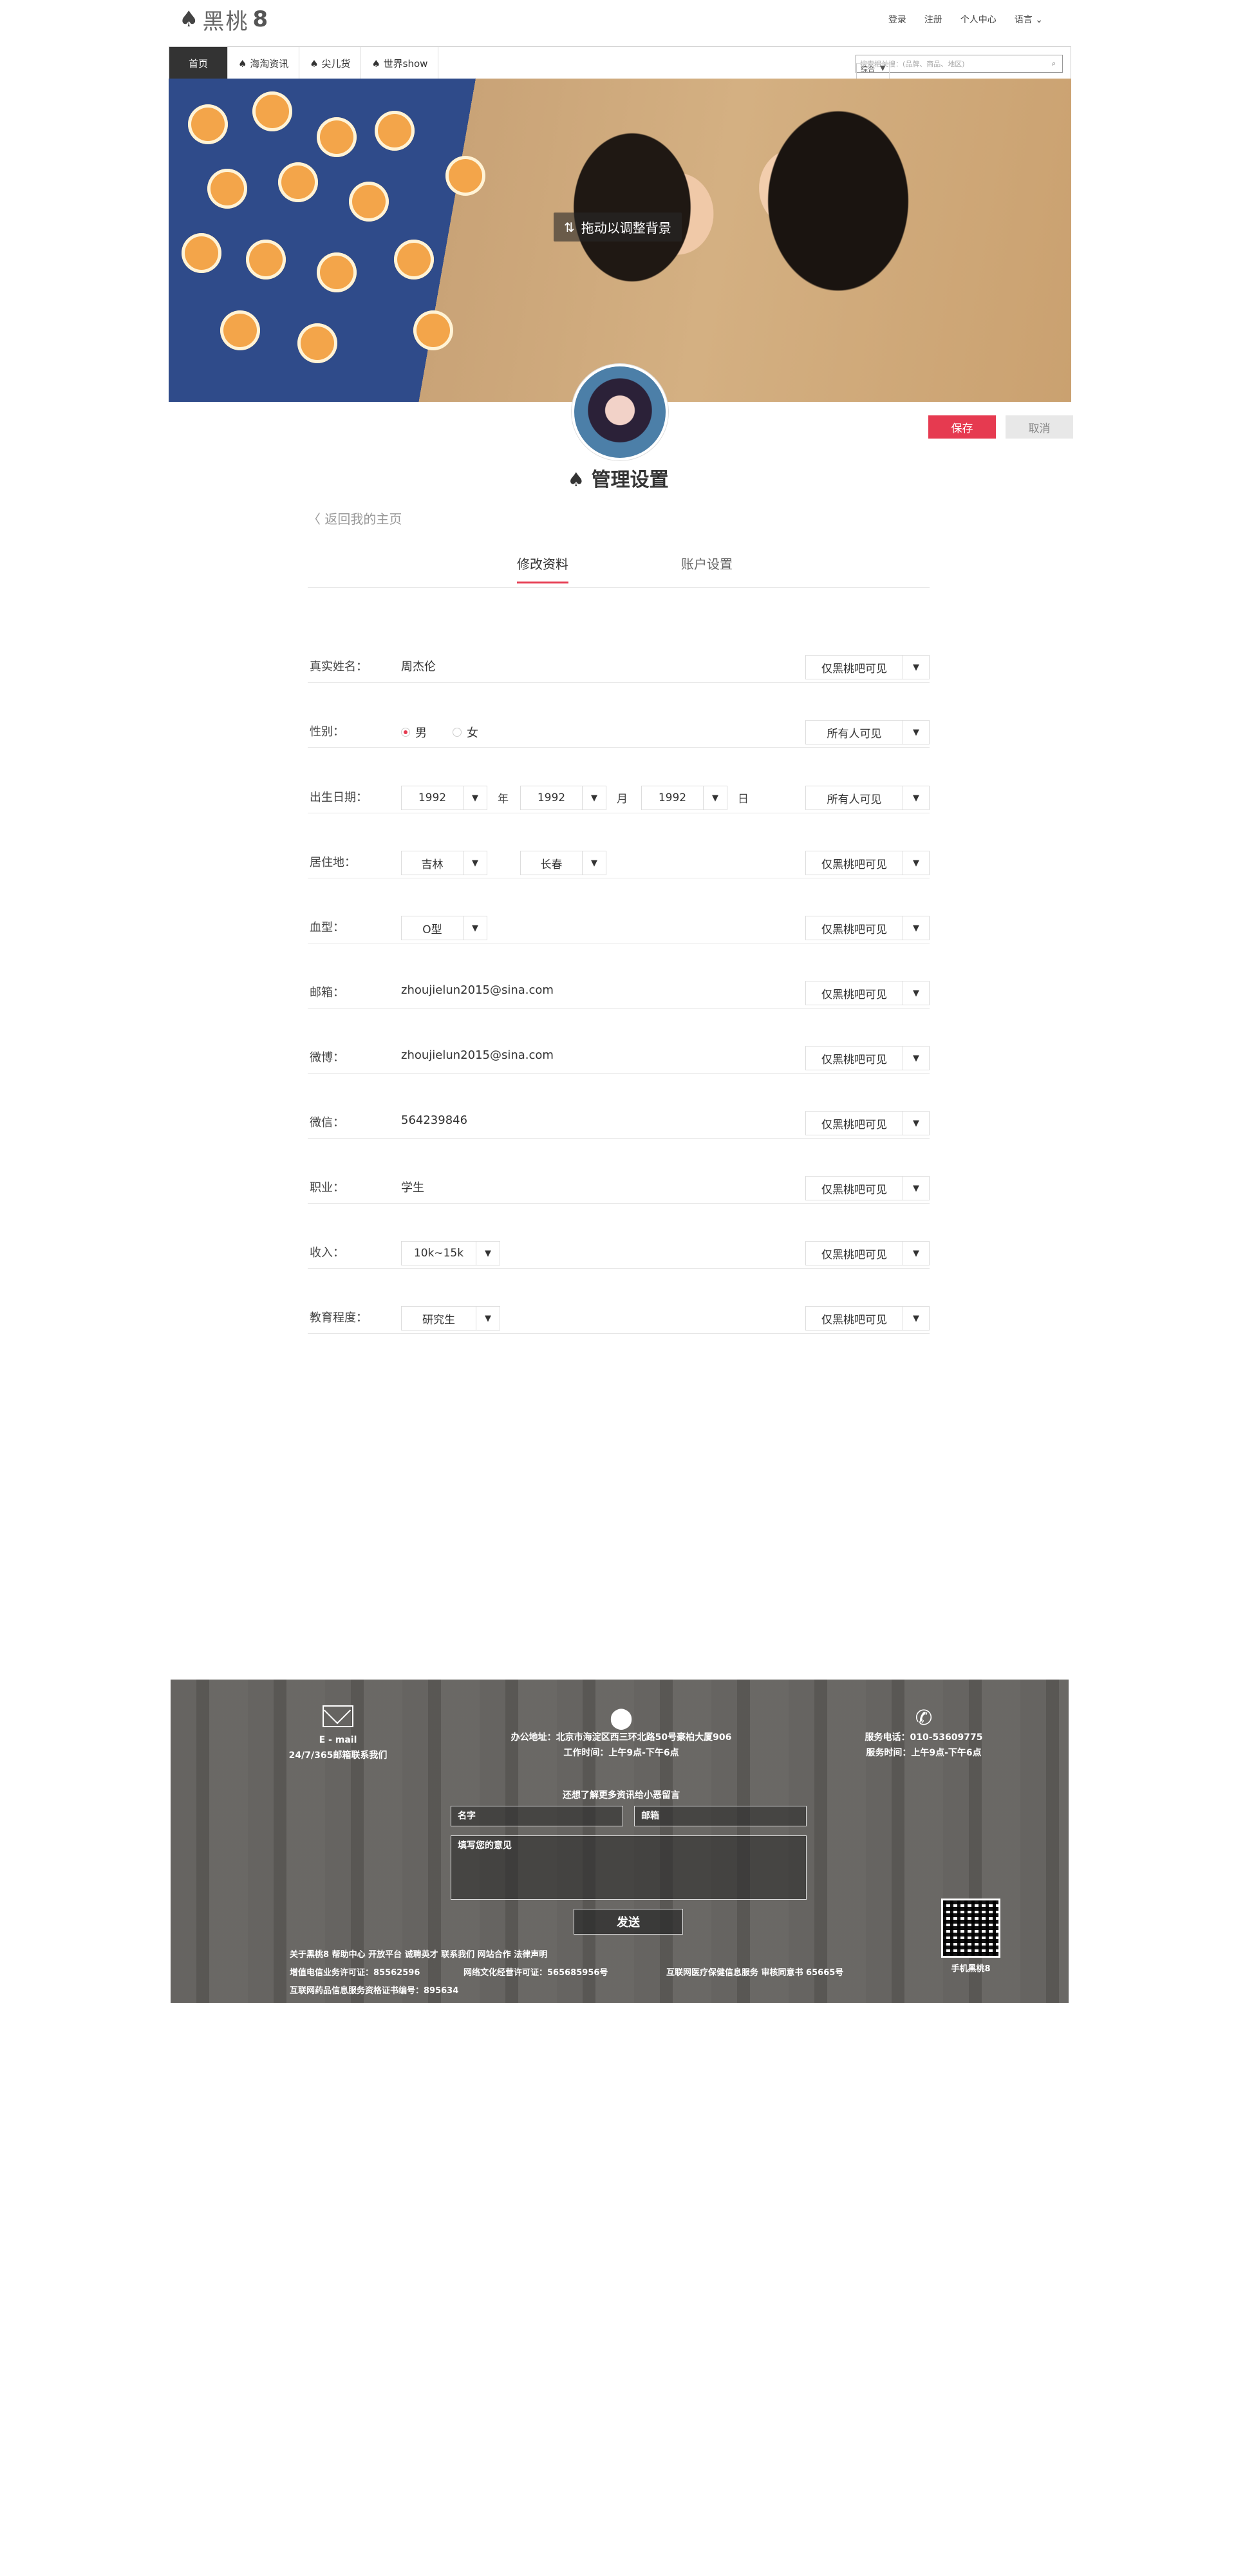  Describe the element at coordinates (569, 227) in the screenshot. I see `drag-arrows-icon: ⇅` at that location.